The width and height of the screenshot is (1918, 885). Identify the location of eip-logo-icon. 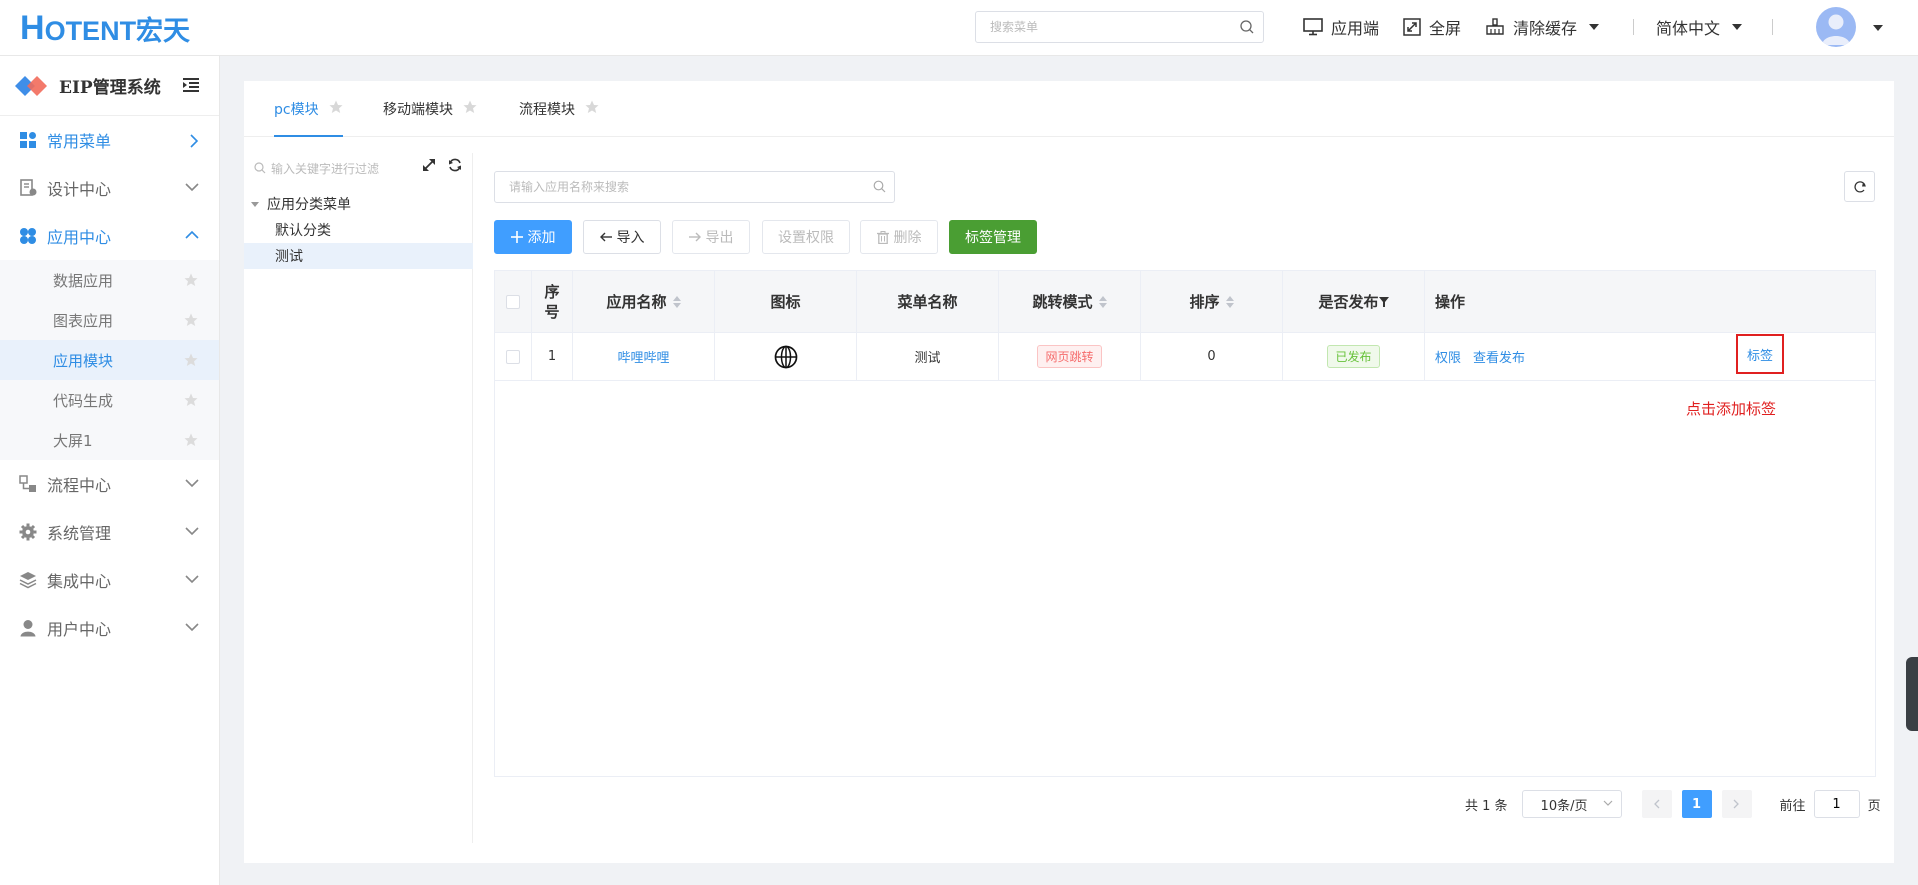
(31, 85).